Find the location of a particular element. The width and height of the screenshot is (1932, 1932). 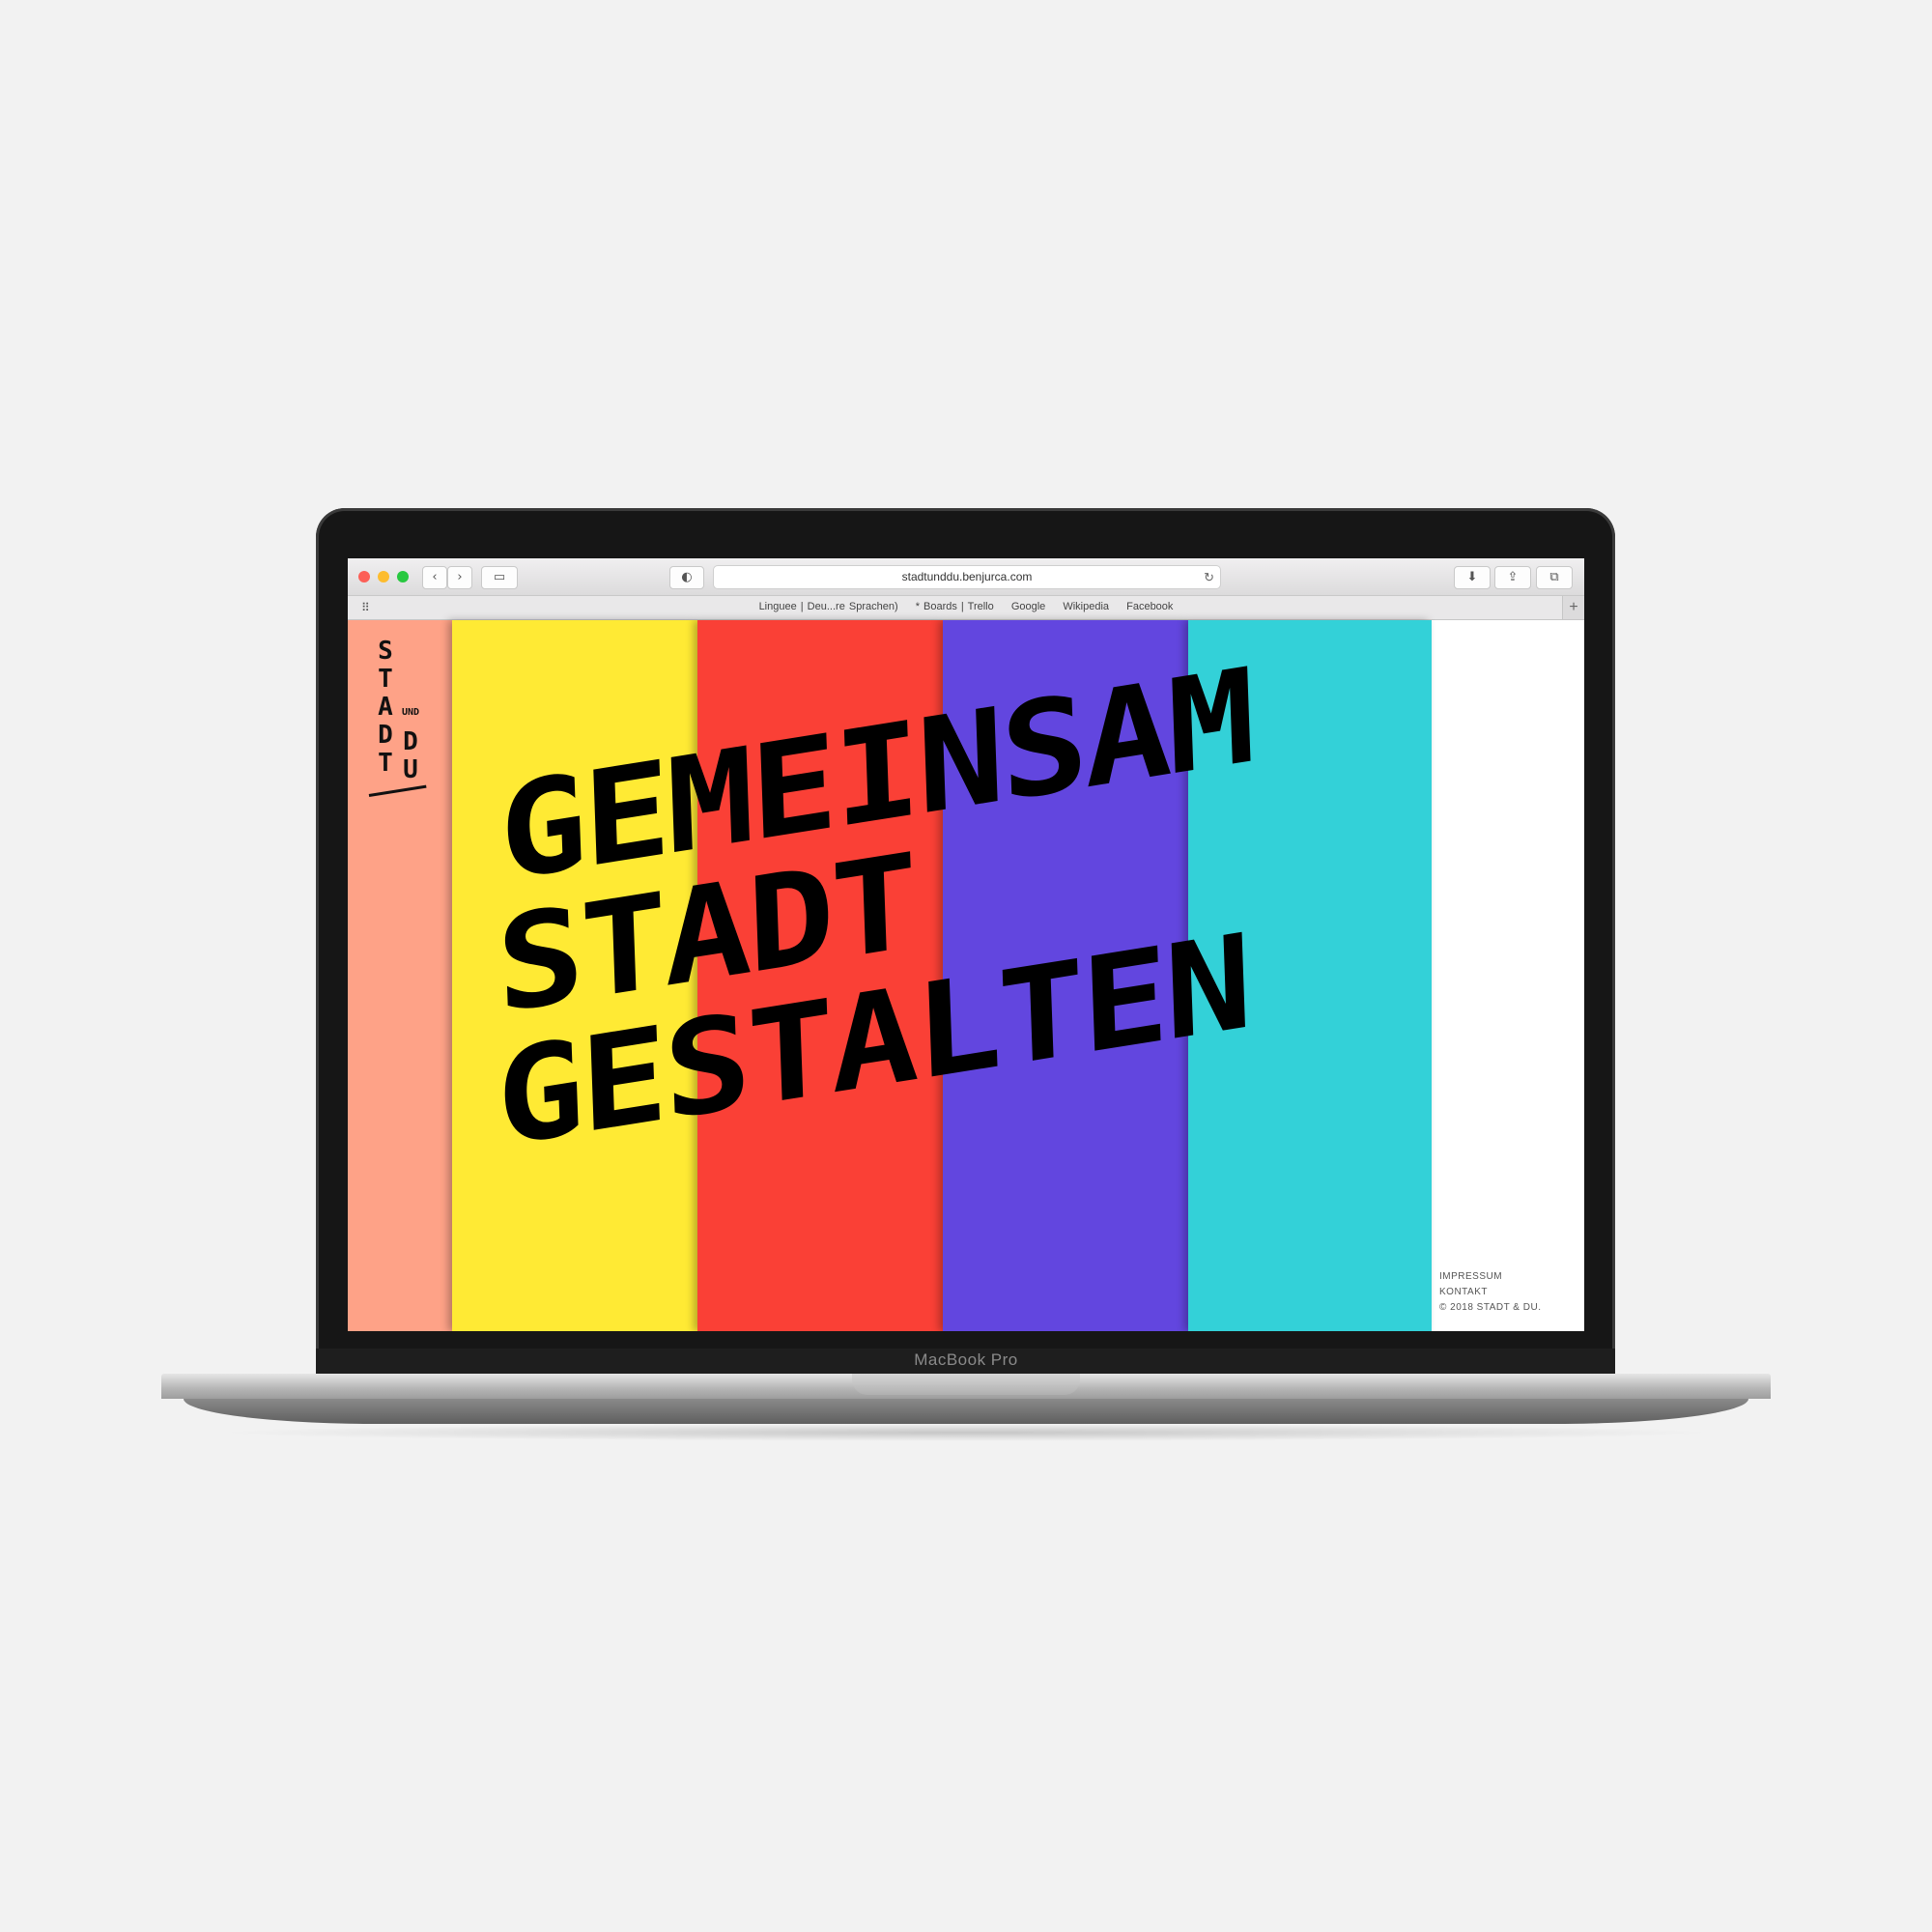

kontakt-link: KONTAKT is located at coordinates (1490, 1292).